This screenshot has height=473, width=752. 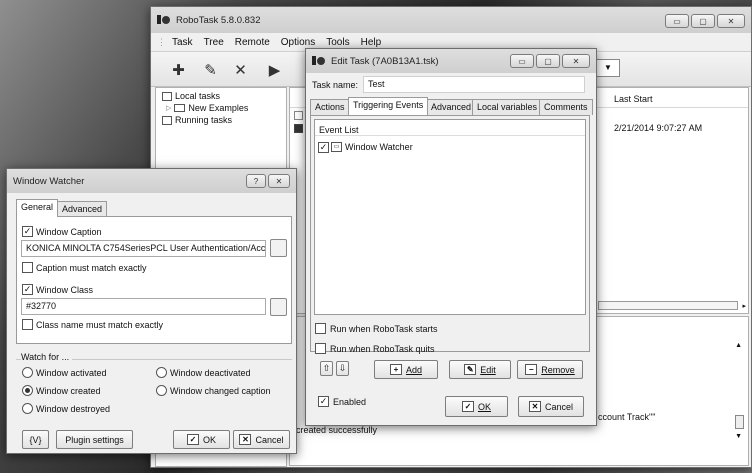 I want to click on menu-remote: Remote, so click(x=252, y=42).